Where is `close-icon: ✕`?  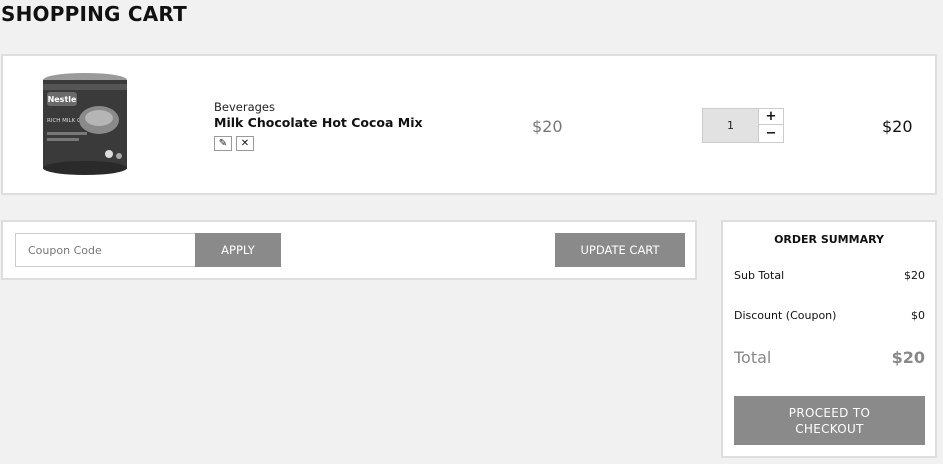
close-icon: ✕ is located at coordinates (245, 143).